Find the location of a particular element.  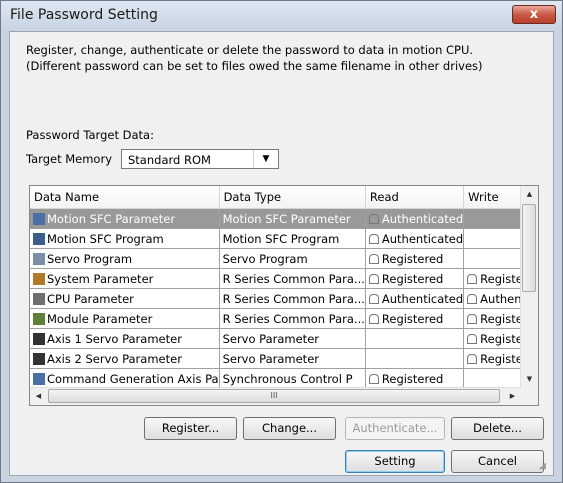

scroll-left-icon: ◀ is located at coordinates (38, 396).